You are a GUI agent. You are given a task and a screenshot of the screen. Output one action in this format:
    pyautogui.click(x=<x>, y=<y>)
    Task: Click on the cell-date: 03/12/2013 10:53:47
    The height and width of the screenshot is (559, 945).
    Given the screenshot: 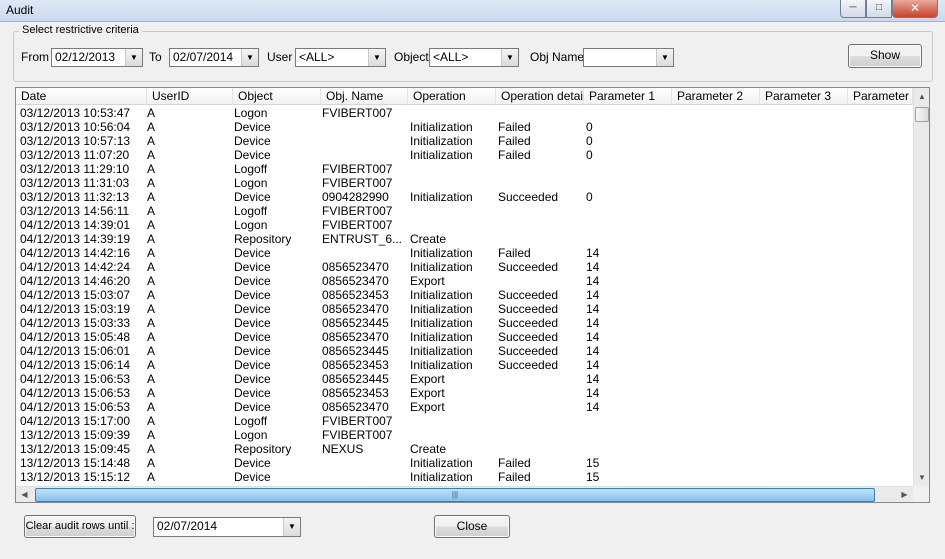 What is the action you would take?
    pyautogui.click(x=75, y=113)
    